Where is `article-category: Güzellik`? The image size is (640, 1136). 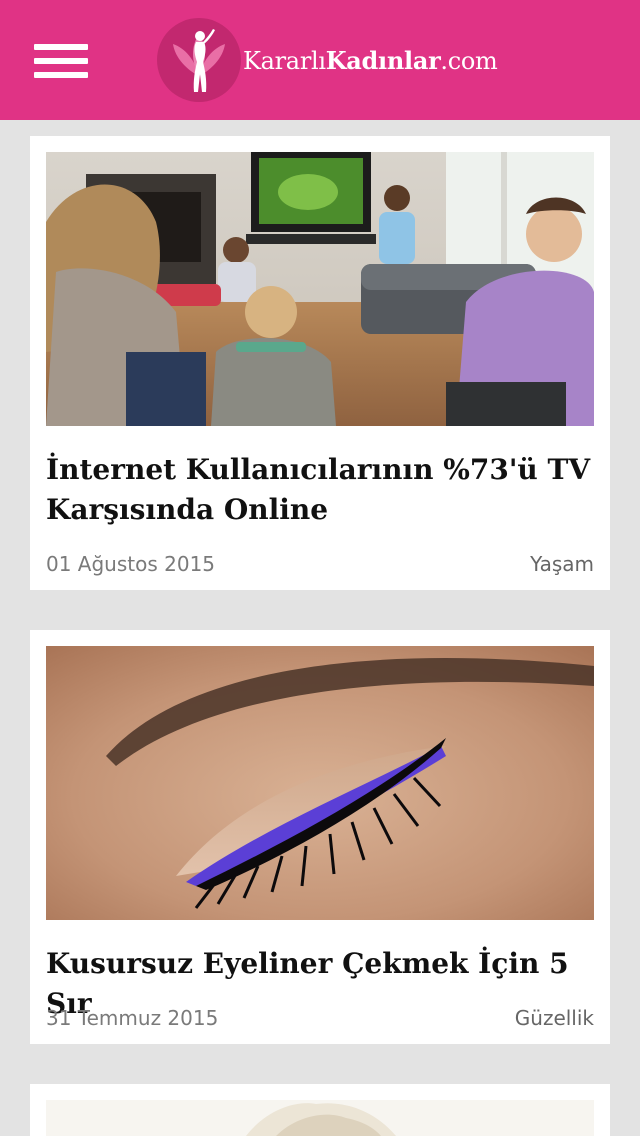
article-category: Güzellik is located at coordinates (554, 1018).